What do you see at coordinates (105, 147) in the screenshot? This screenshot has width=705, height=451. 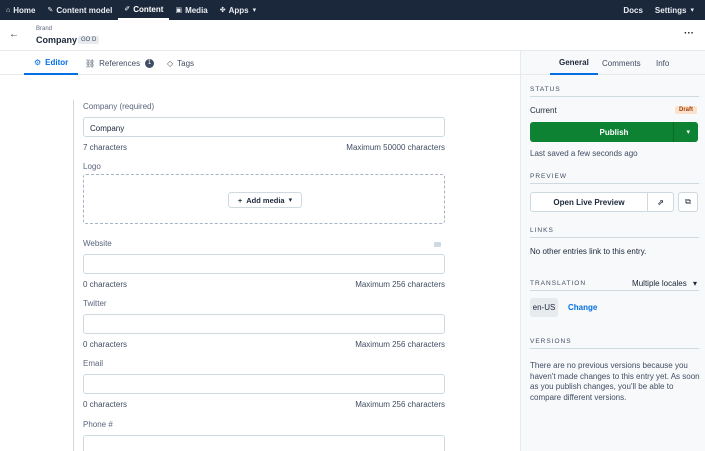 I see `company-char-count: 7 characters` at bounding box center [105, 147].